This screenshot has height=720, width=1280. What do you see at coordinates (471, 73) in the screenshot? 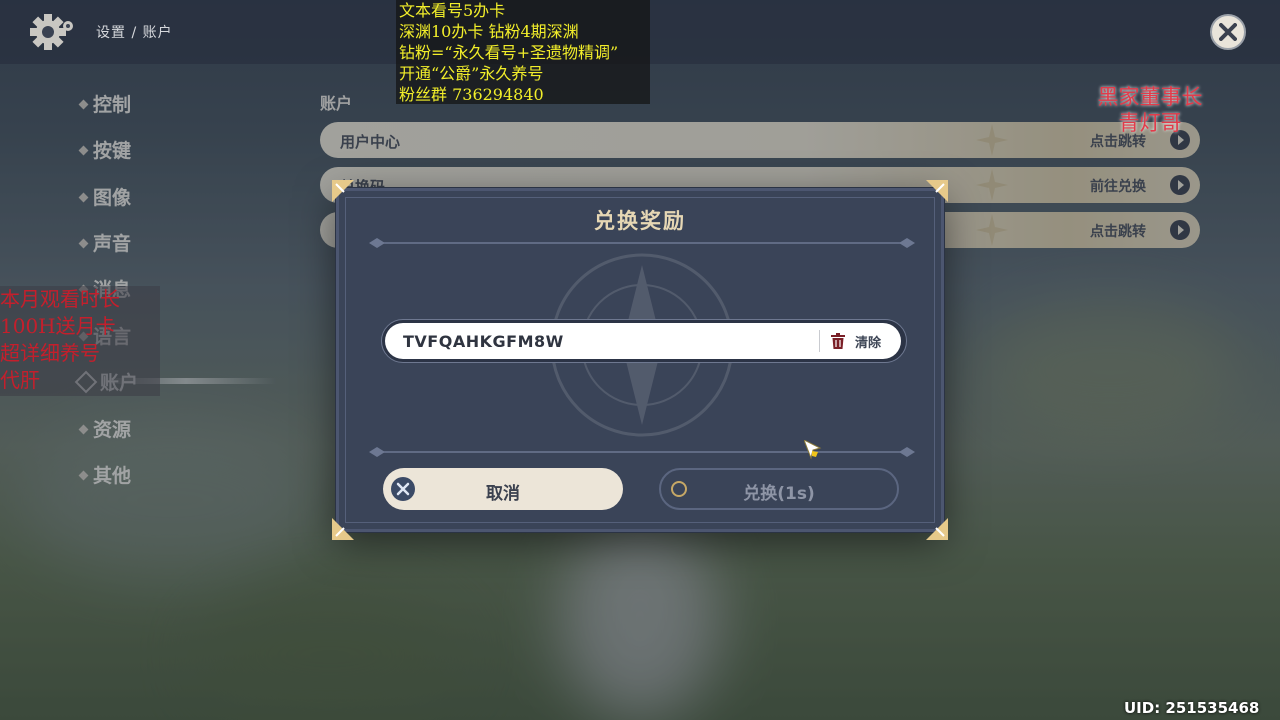
I see `overlay-line: 开通“公爵”永久养号` at bounding box center [471, 73].